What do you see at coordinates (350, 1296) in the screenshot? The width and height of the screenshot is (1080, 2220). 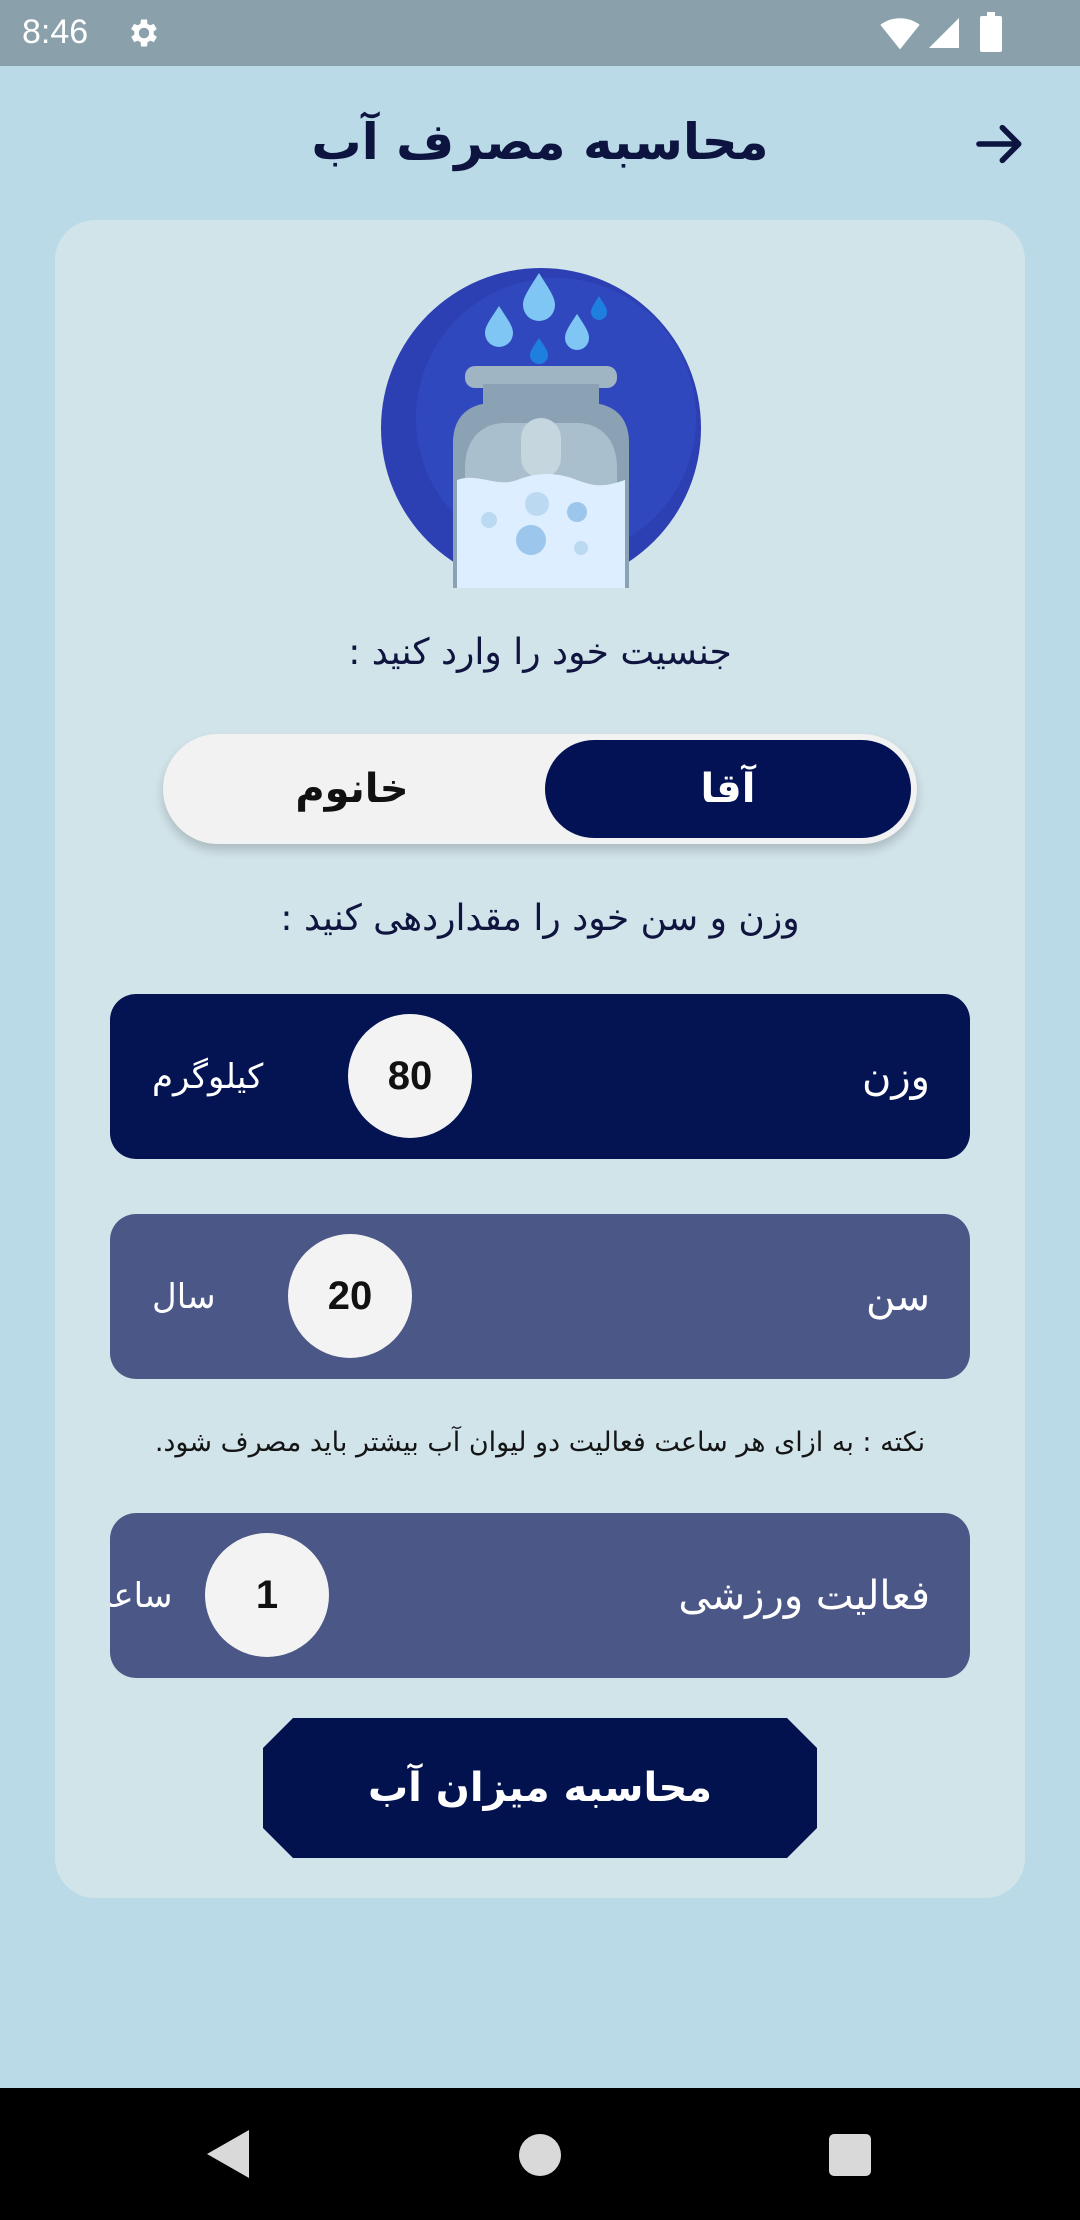 I see `age-value-knob: 20` at bounding box center [350, 1296].